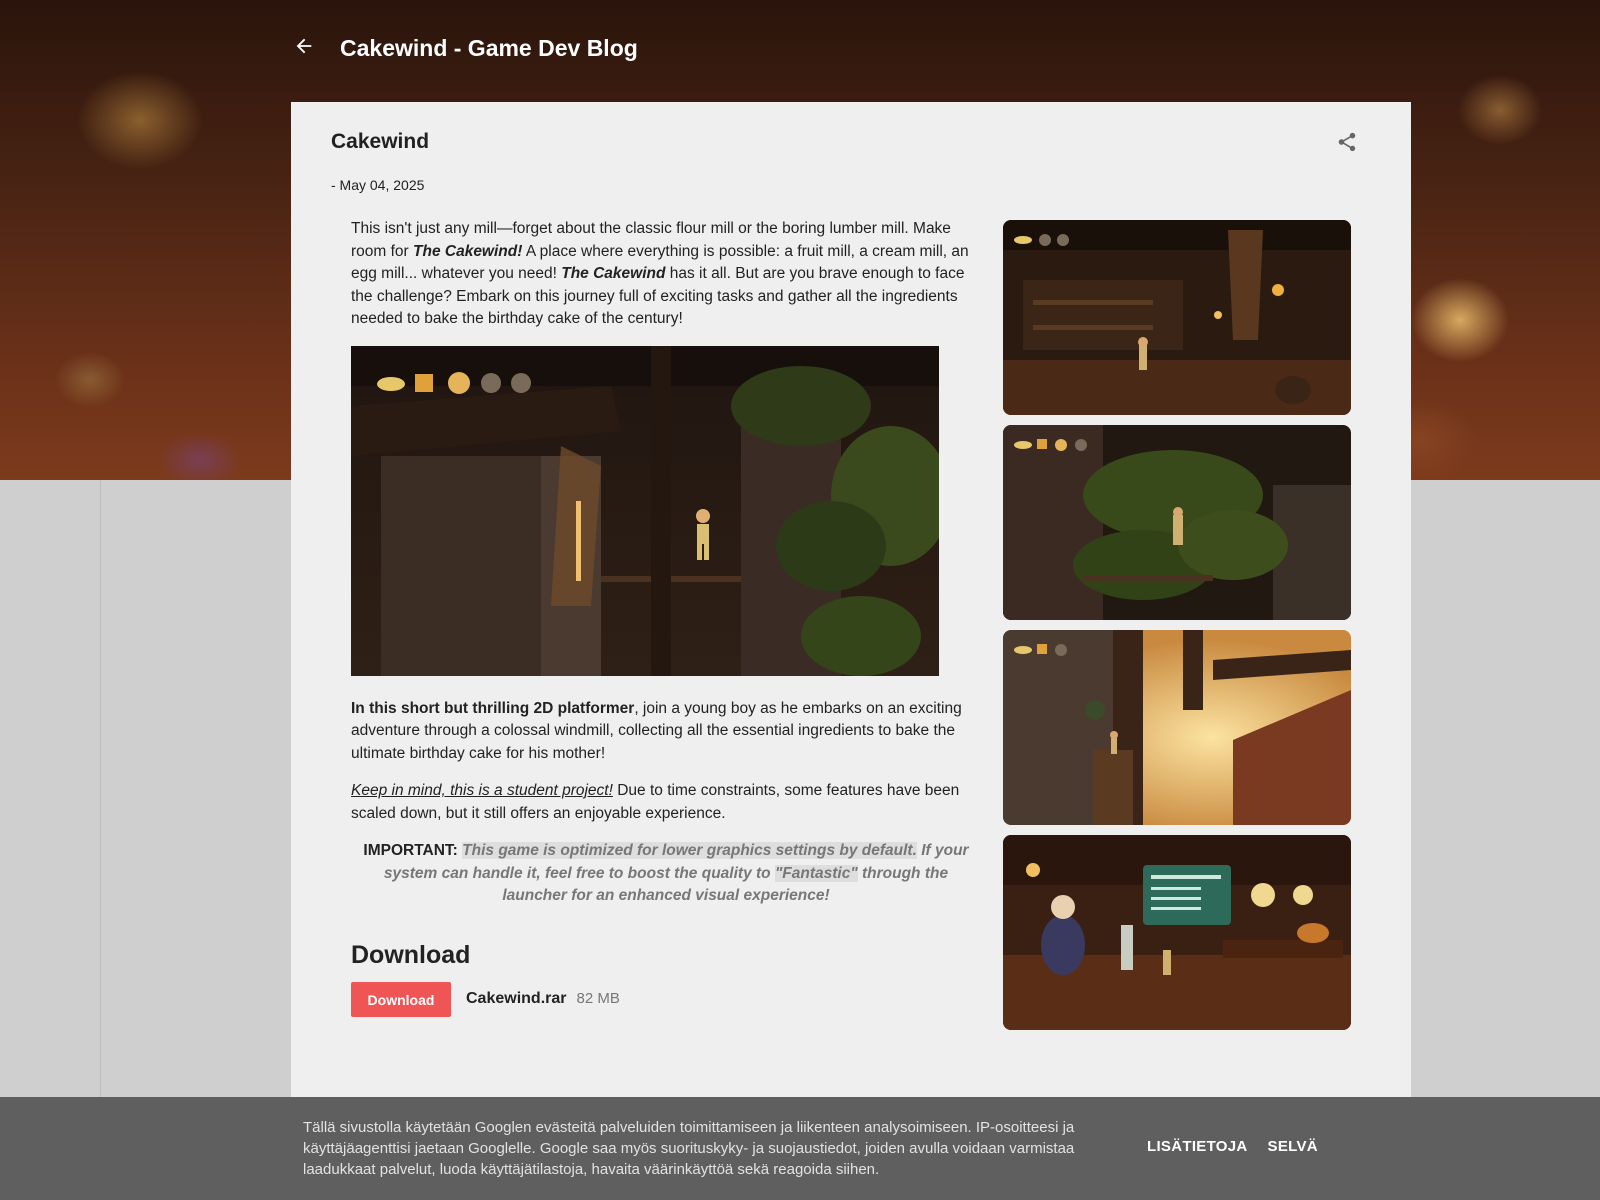 The image size is (1600, 1200). I want to click on back-button, so click(304, 48).